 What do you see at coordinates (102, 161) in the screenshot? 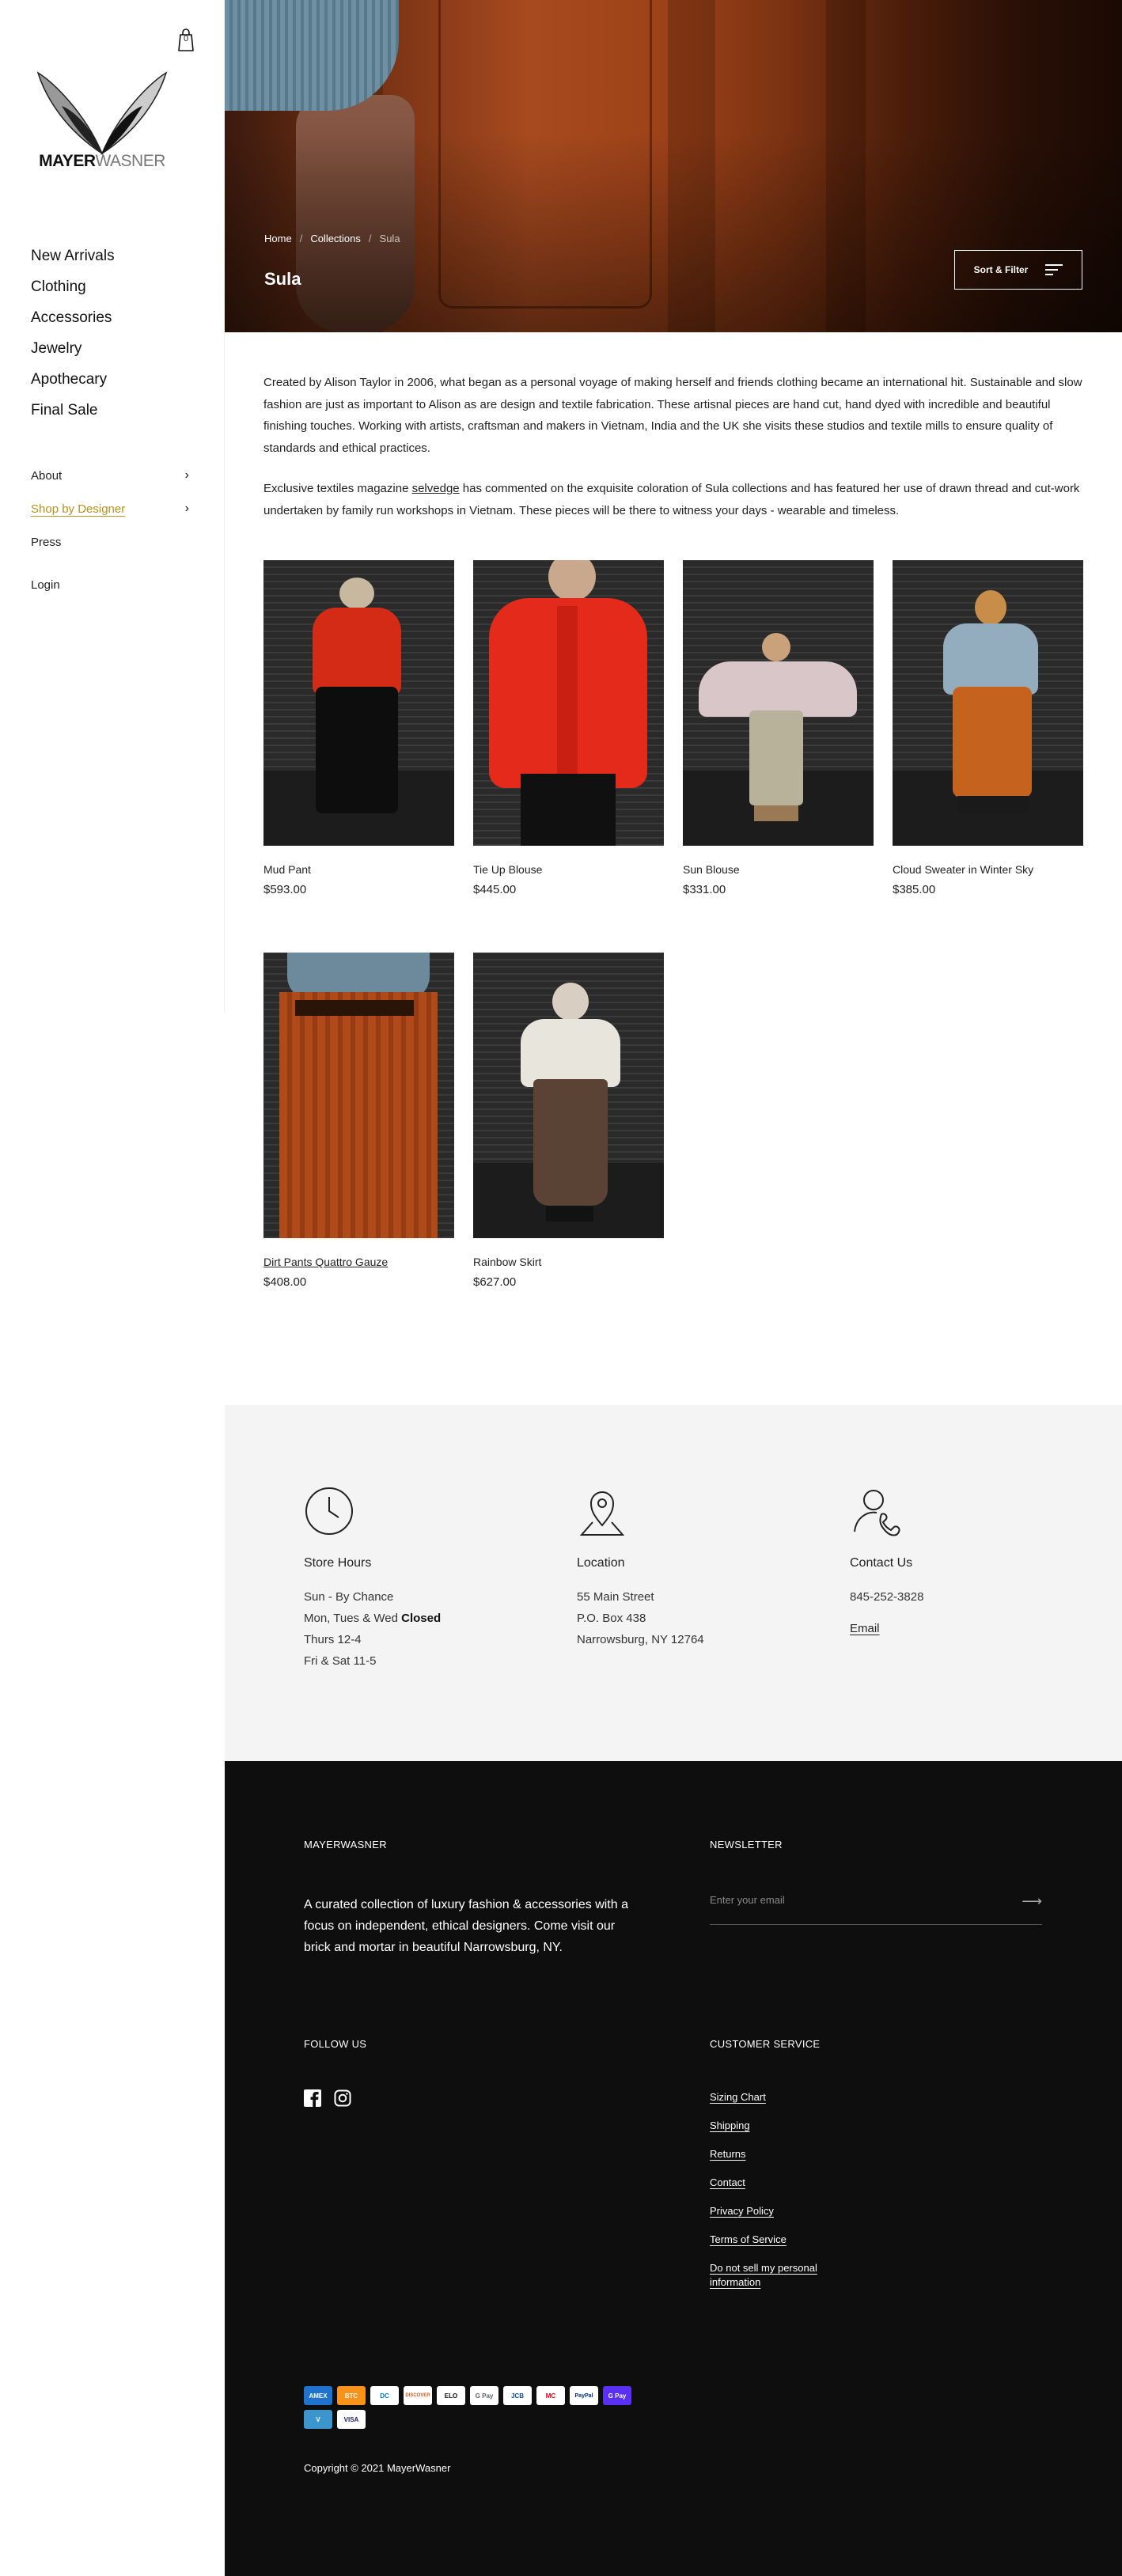
I see `logo-wordmark: MAYERWASNER` at bounding box center [102, 161].